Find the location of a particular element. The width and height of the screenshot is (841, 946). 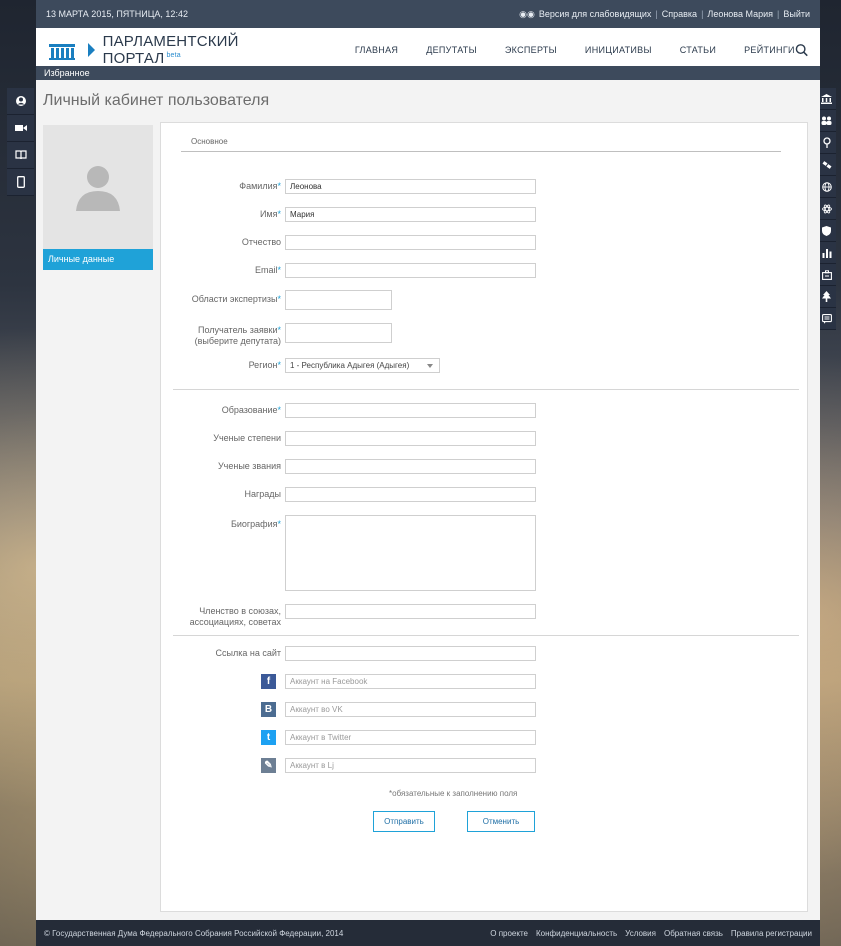

avatar is located at coordinates (98, 187).